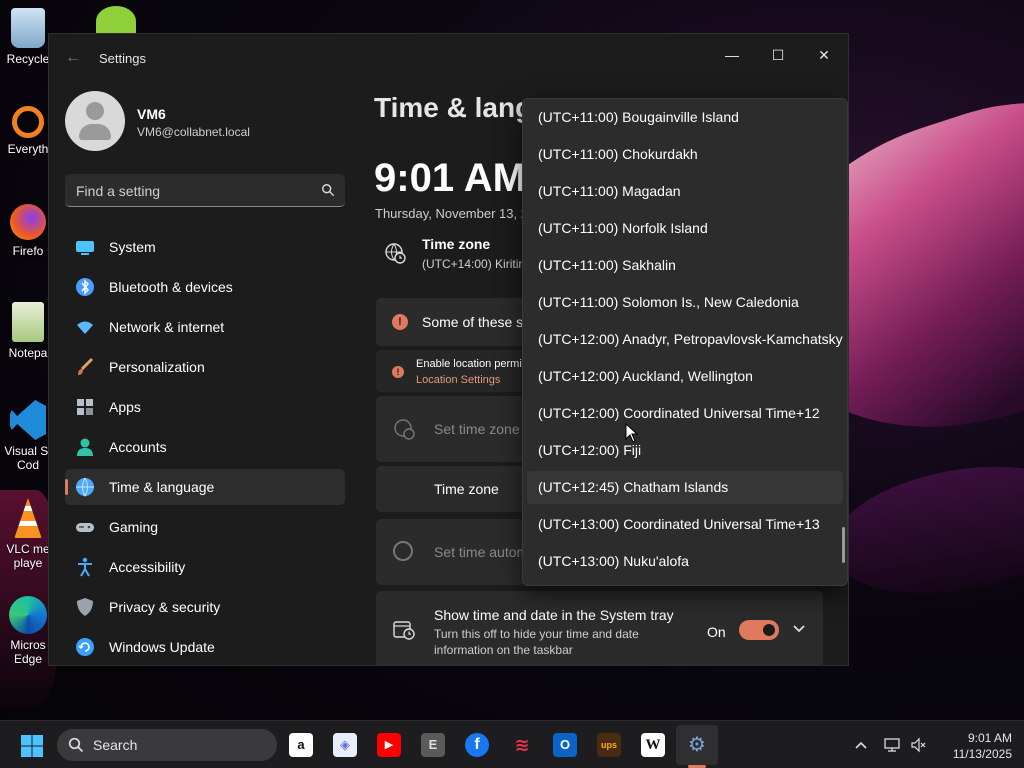 Image resolution: width=1024 pixels, height=768 pixels. Describe the element at coordinates (85, 327) in the screenshot. I see `wifi-icon` at that location.